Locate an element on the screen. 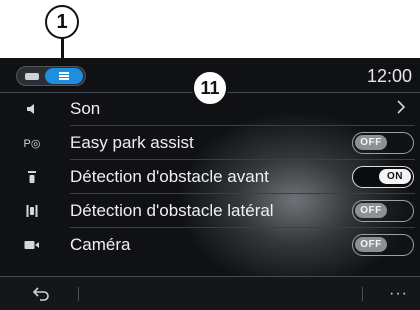 The image size is (420, 310). front-obstacle-detection-toggle: ON is located at coordinates (383, 177).